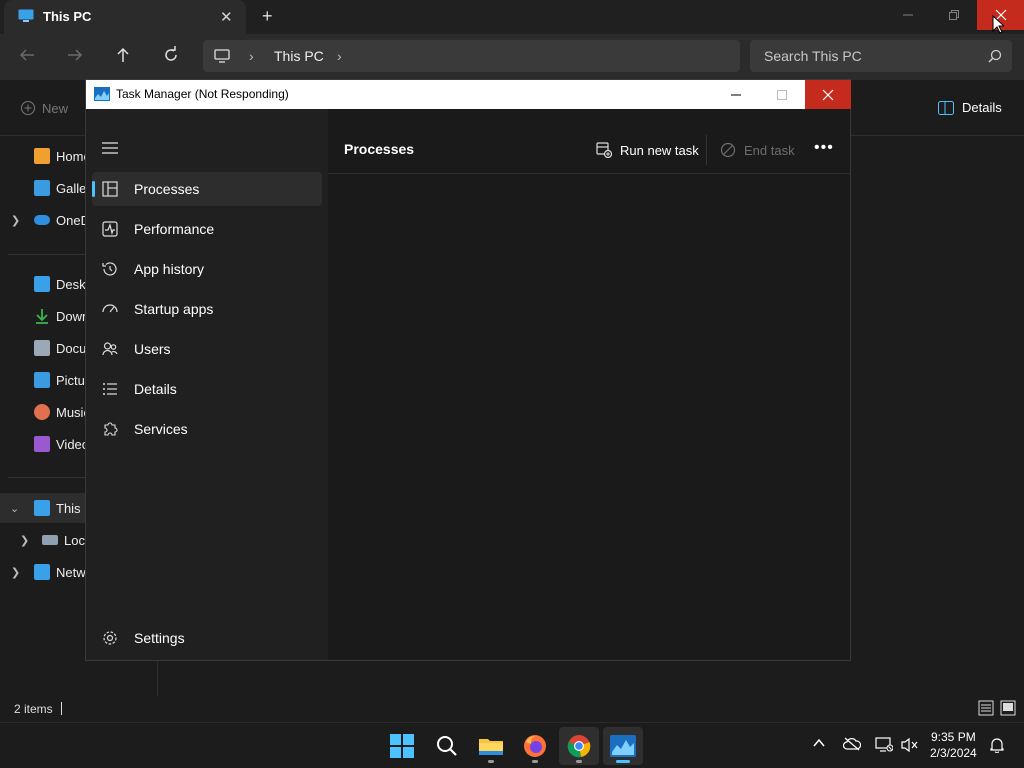  Describe the element at coordinates (167, 189) in the screenshot. I see `tm-nav-label: Processes` at that location.